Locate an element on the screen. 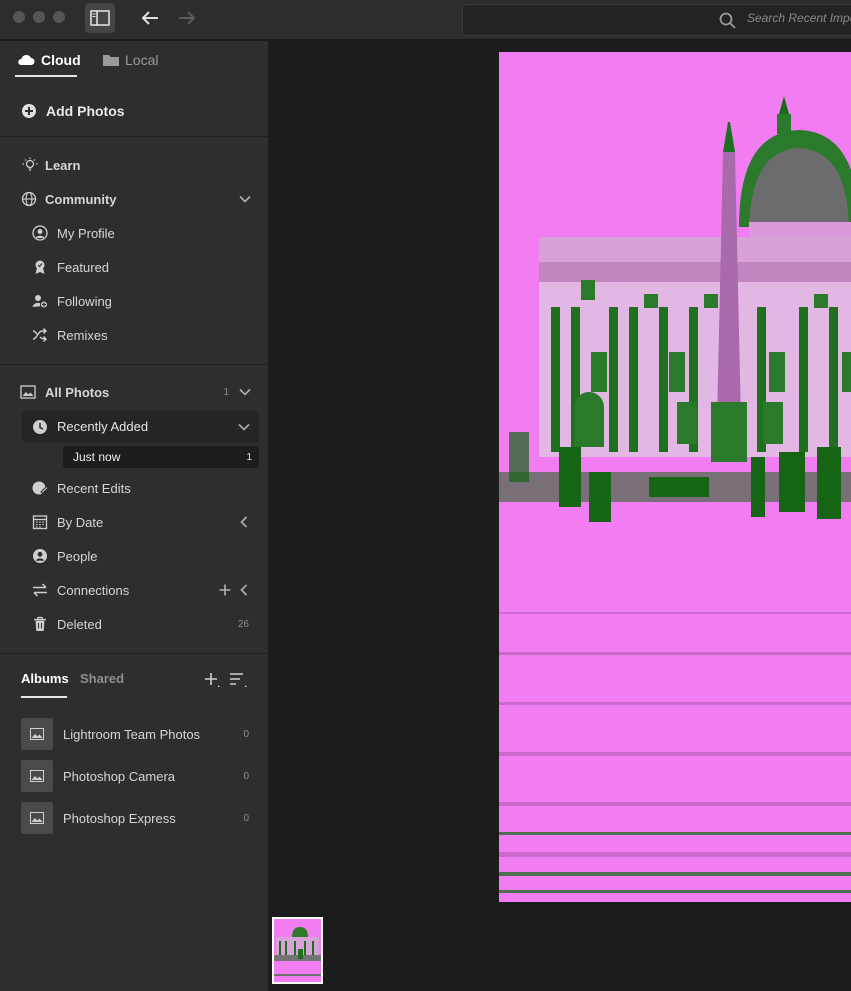 This screenshot has width=851, height=991. my-profile-label: My Profile is located at coordinates (86, 233).